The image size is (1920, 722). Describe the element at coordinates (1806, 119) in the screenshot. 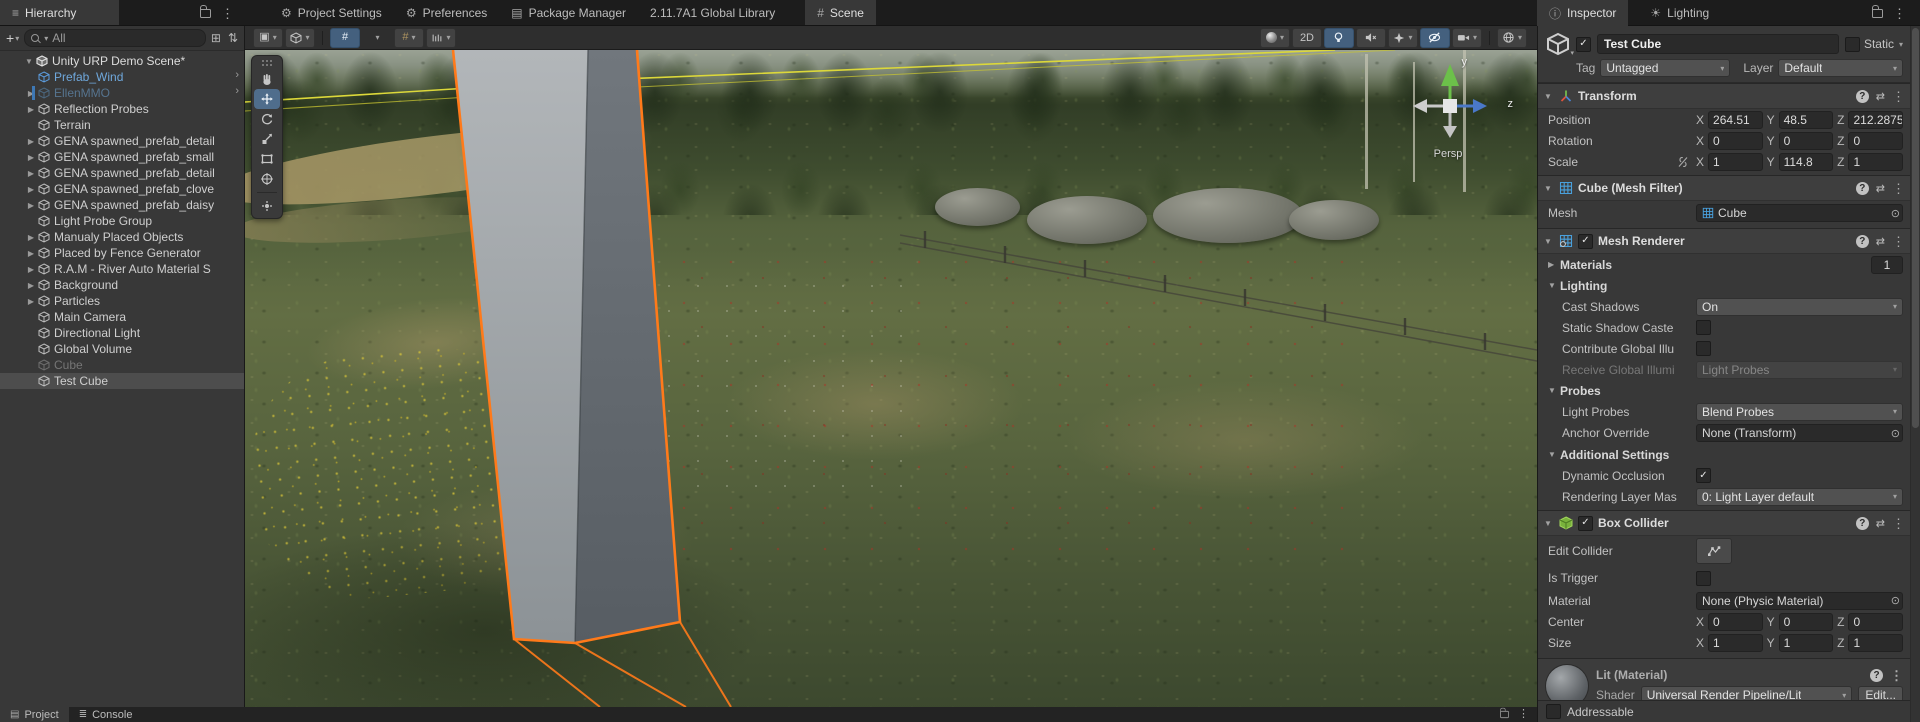

I see `position-y-field: 48.5` at that location.